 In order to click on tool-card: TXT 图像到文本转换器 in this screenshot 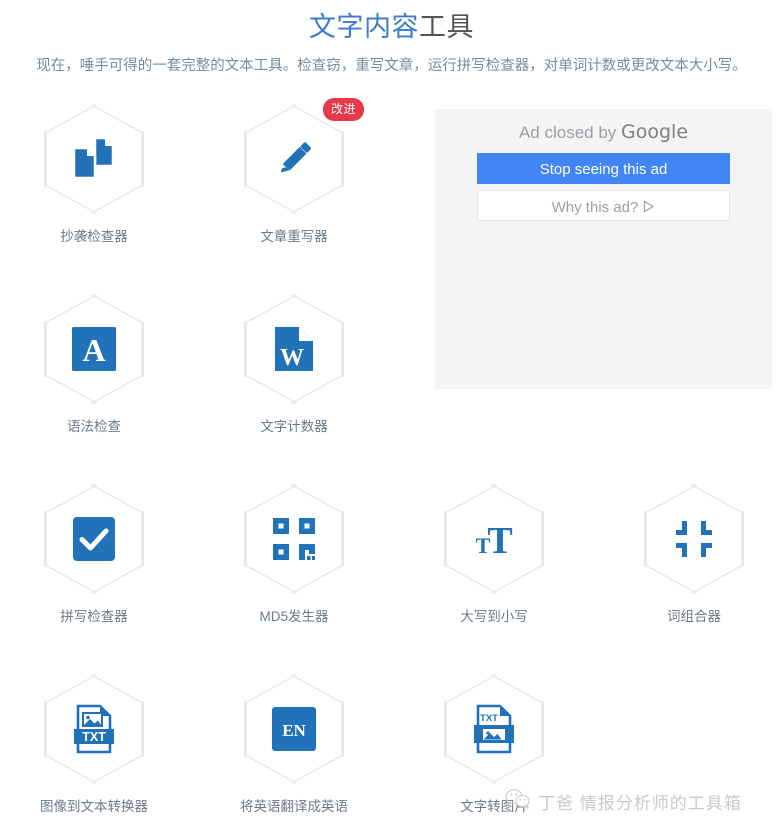, I will do `click(94, 745)`.